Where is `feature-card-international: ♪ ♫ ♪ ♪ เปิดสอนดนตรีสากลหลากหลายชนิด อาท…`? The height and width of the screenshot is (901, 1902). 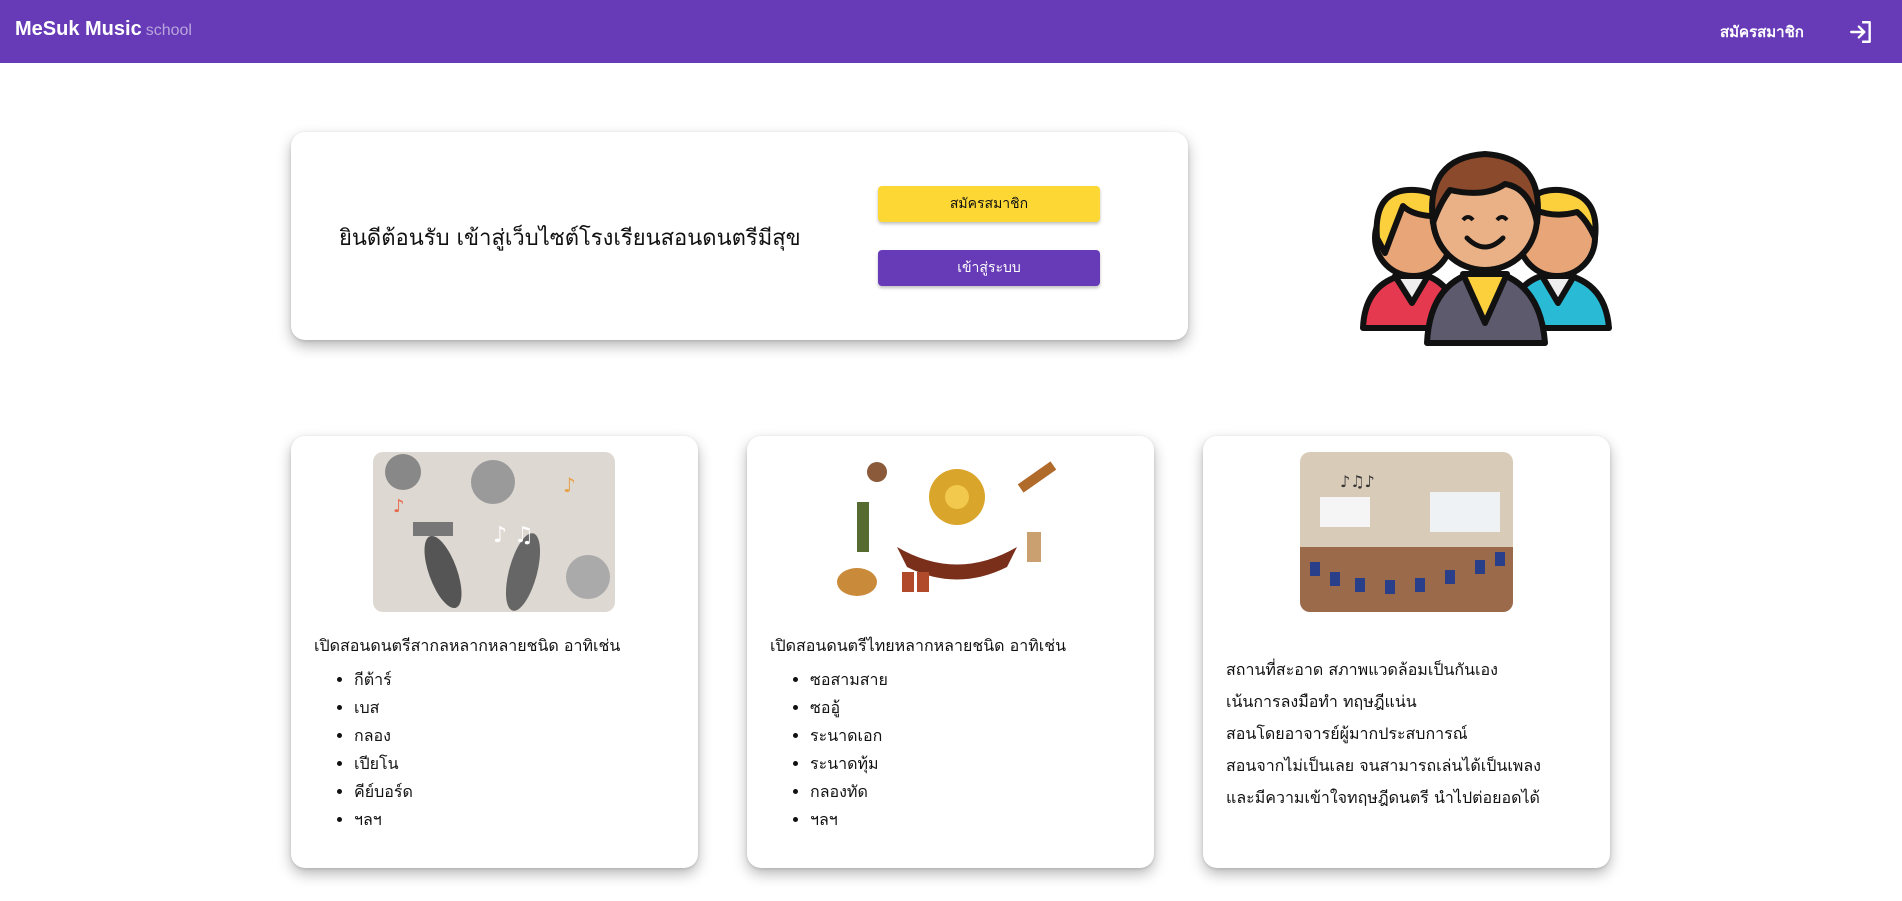
feature-card-international: ♪ ♫ ♪ ♪ เปิดสอนดนตรีสากลหลากหลายชนิด อาท… is located at coordinates (494, 652).